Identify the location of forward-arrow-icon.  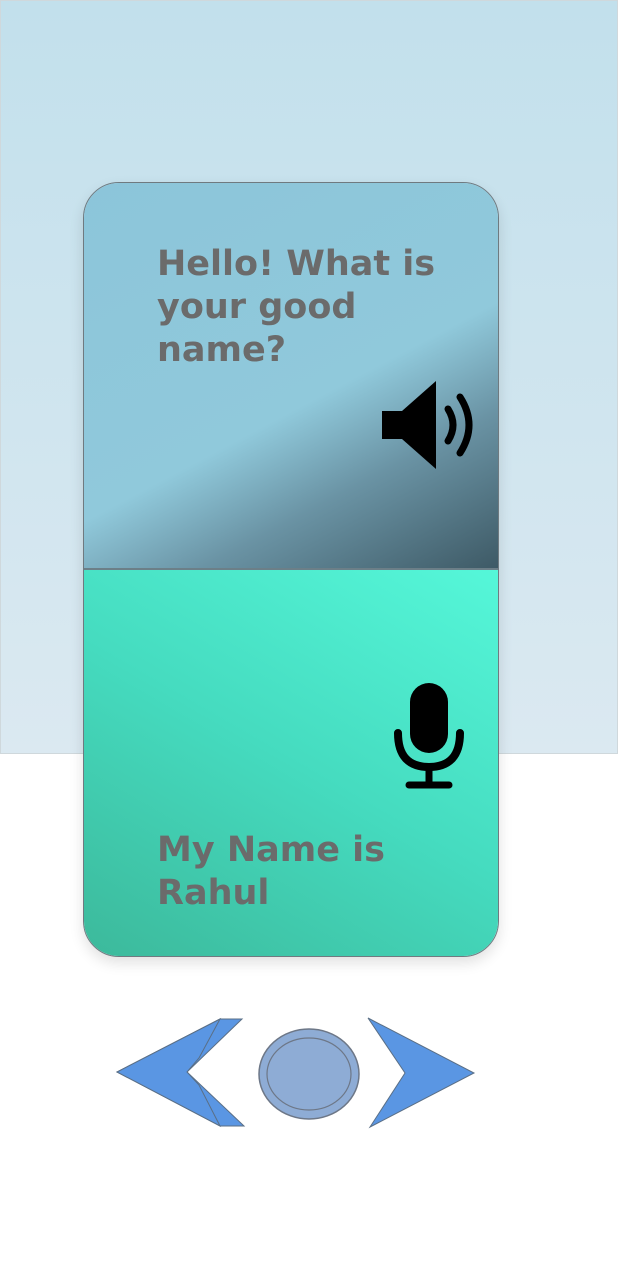
(421, 1073).